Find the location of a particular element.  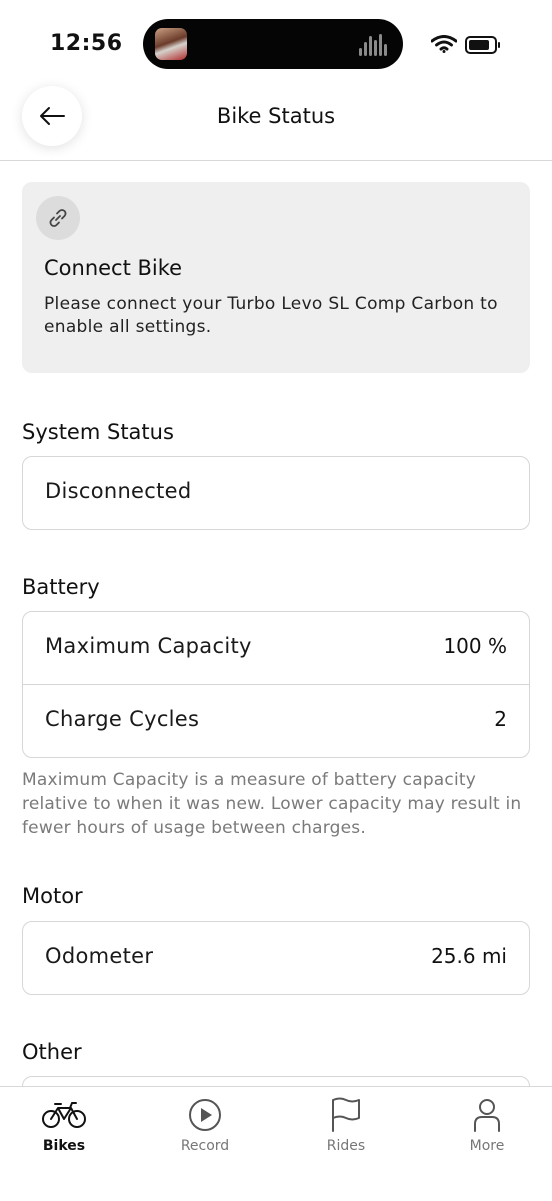

tab-bikes: Bikes is located at coordinates (66, 1132).